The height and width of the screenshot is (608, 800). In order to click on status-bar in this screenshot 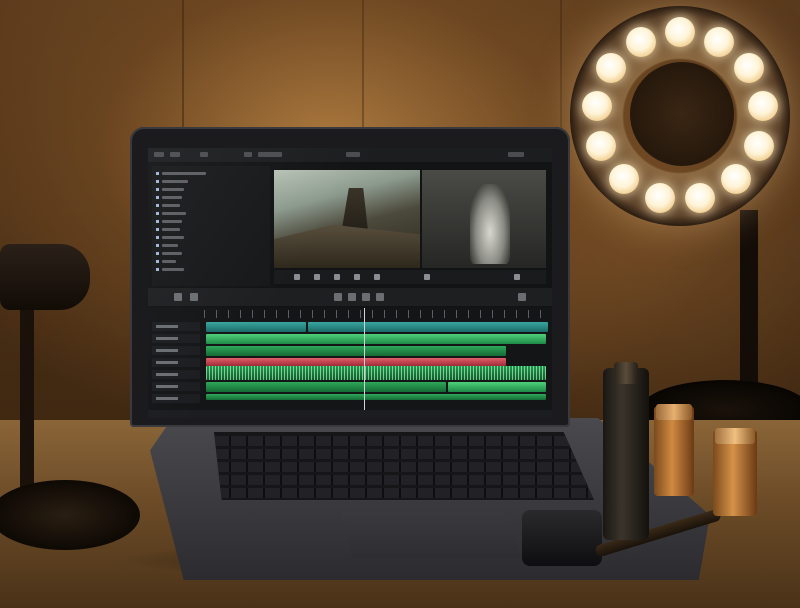, I will do `click(350, 414)`.